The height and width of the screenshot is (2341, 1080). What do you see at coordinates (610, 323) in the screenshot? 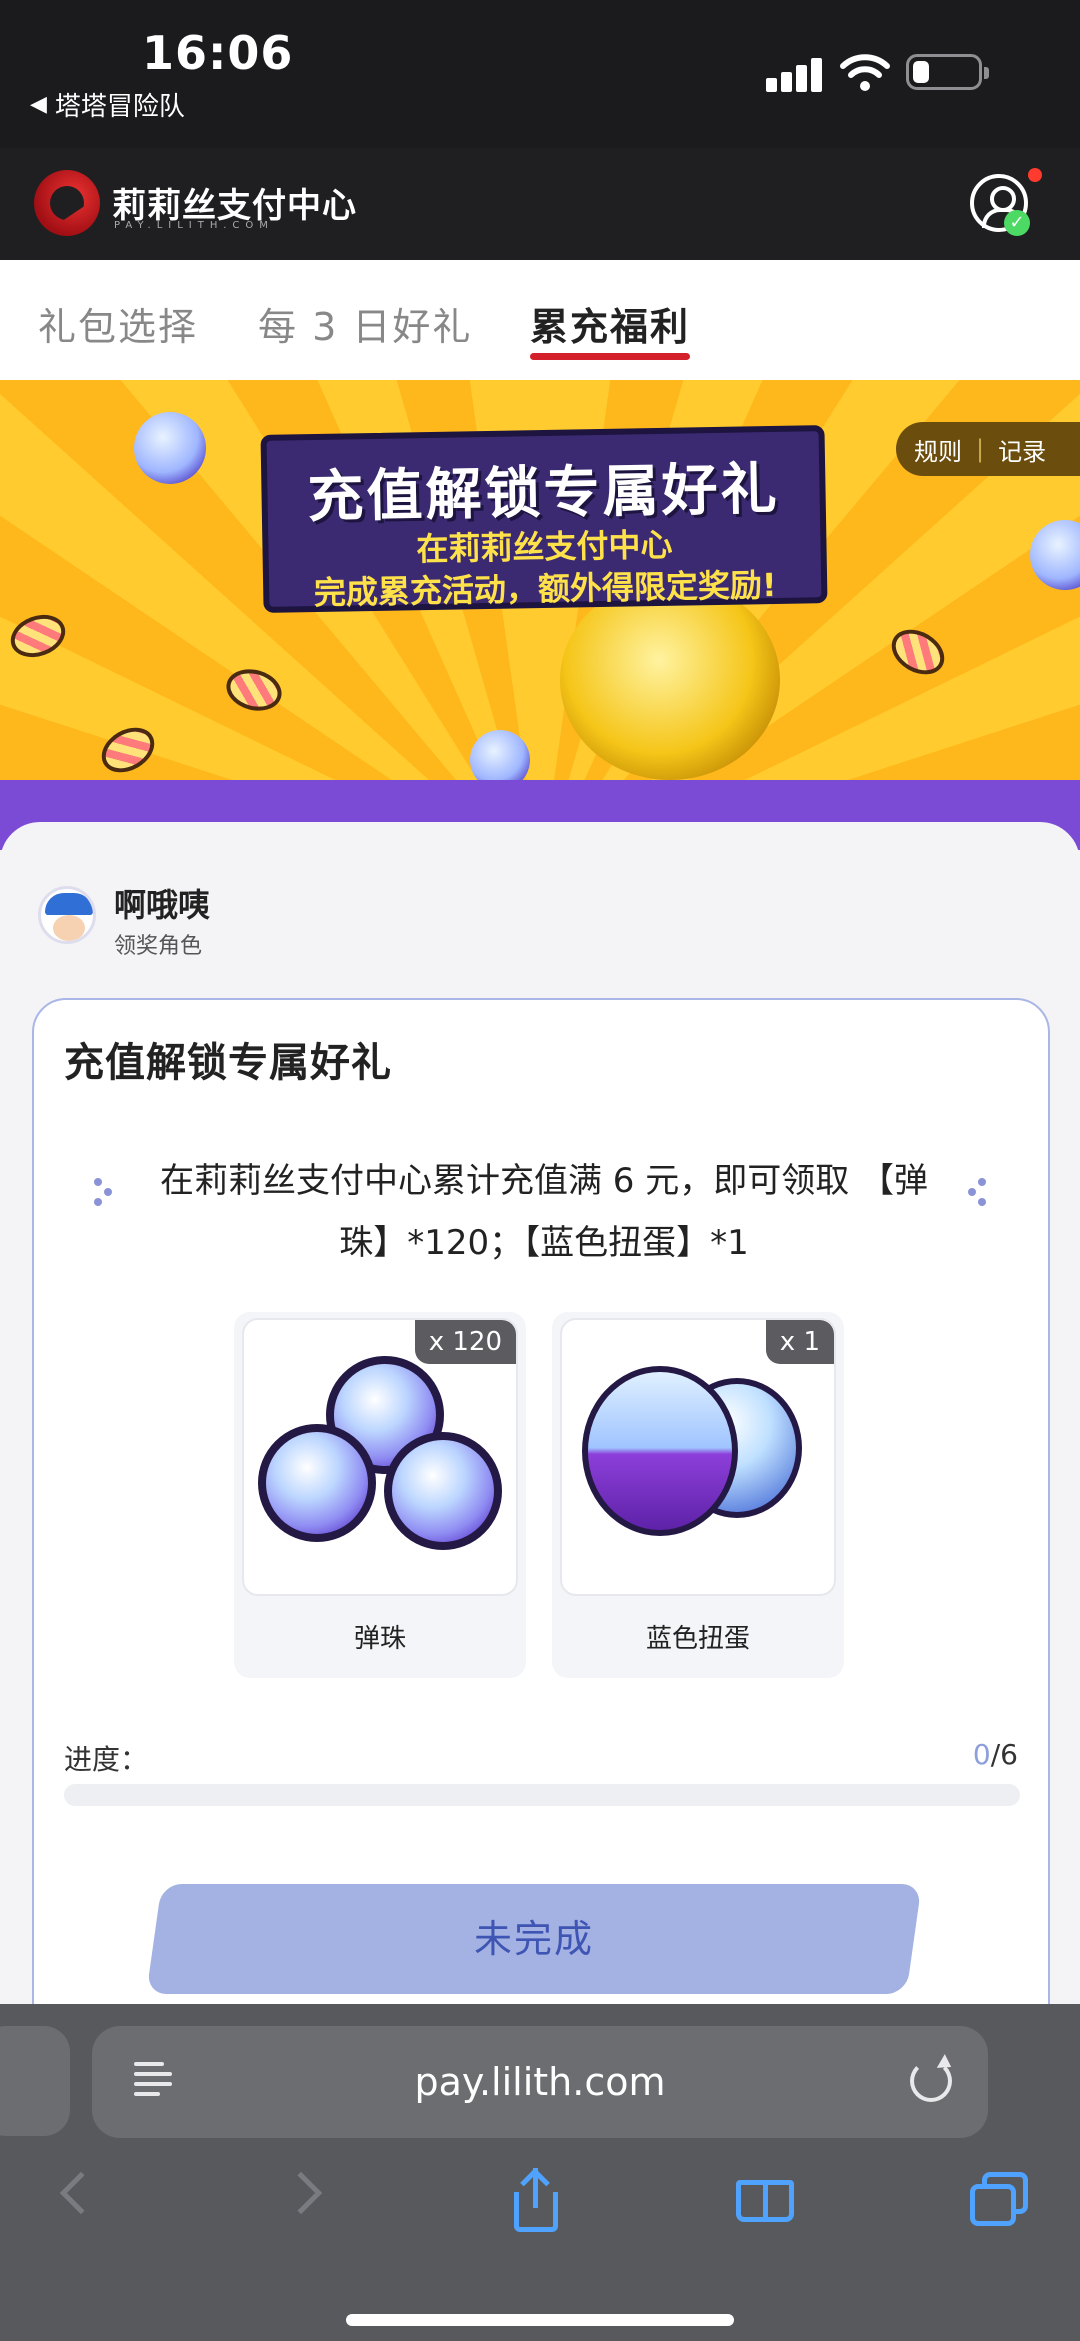
I see `tab-cumulative-recharge: 累充福利` at bounding box center [610, 323].